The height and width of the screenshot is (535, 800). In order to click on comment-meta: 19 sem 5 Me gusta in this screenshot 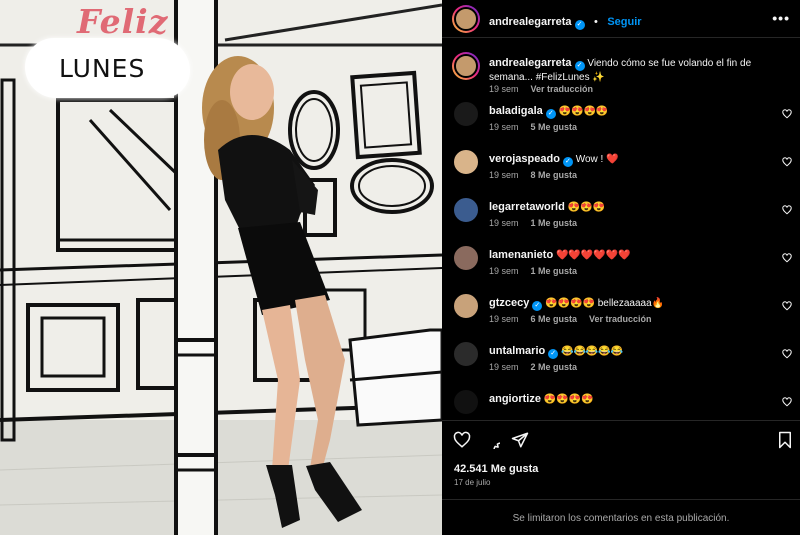, I will do `click(539, 127)`.